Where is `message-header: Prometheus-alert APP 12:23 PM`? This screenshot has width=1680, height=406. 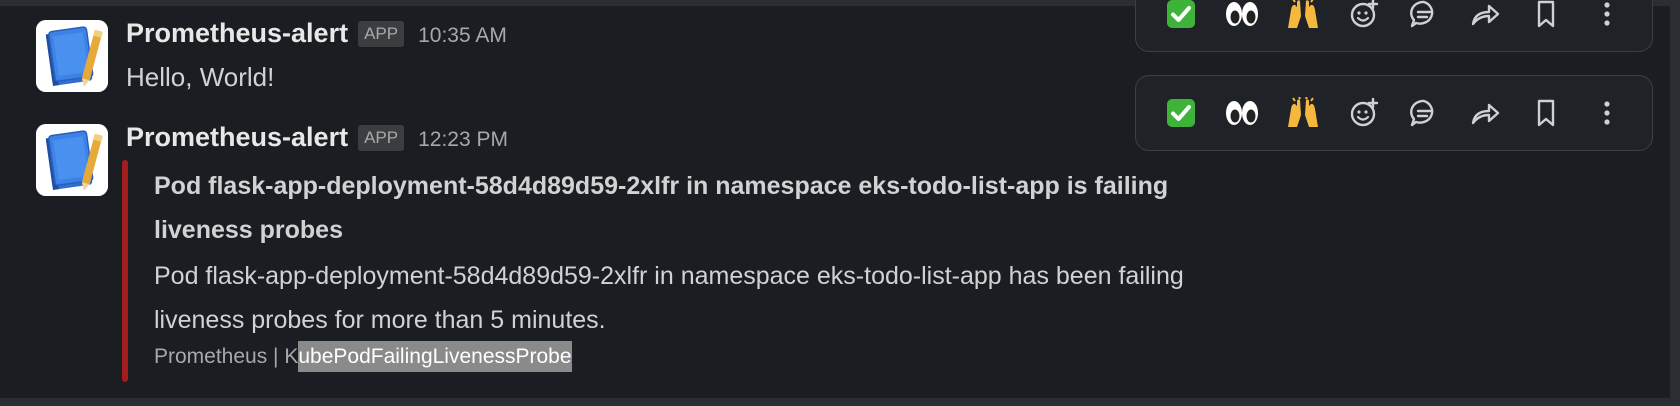 message-header: Prometheus-alert APP 12:23 PM is located at coordinates (317, 138).